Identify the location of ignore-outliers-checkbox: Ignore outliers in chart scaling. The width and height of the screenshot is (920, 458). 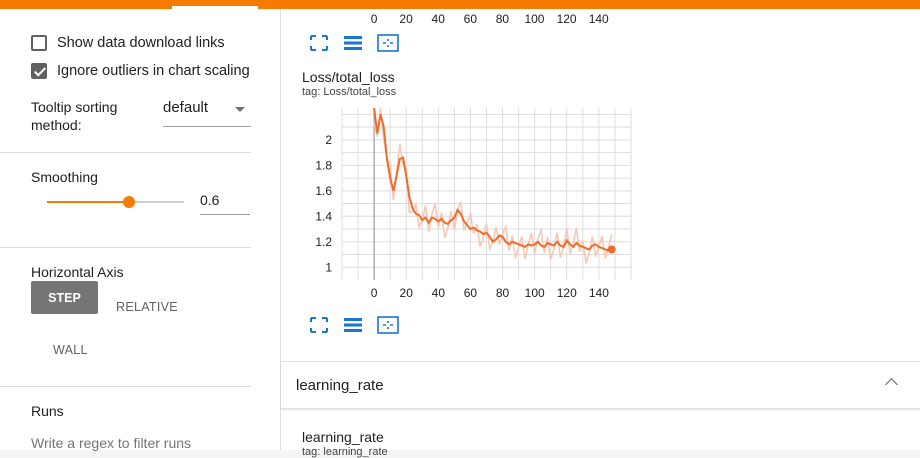
(142, 71).